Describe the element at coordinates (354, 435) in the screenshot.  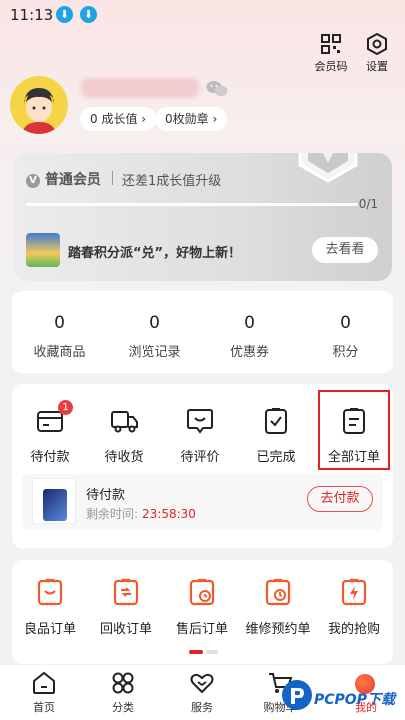
I see `order-all: 全部订单` at that location.